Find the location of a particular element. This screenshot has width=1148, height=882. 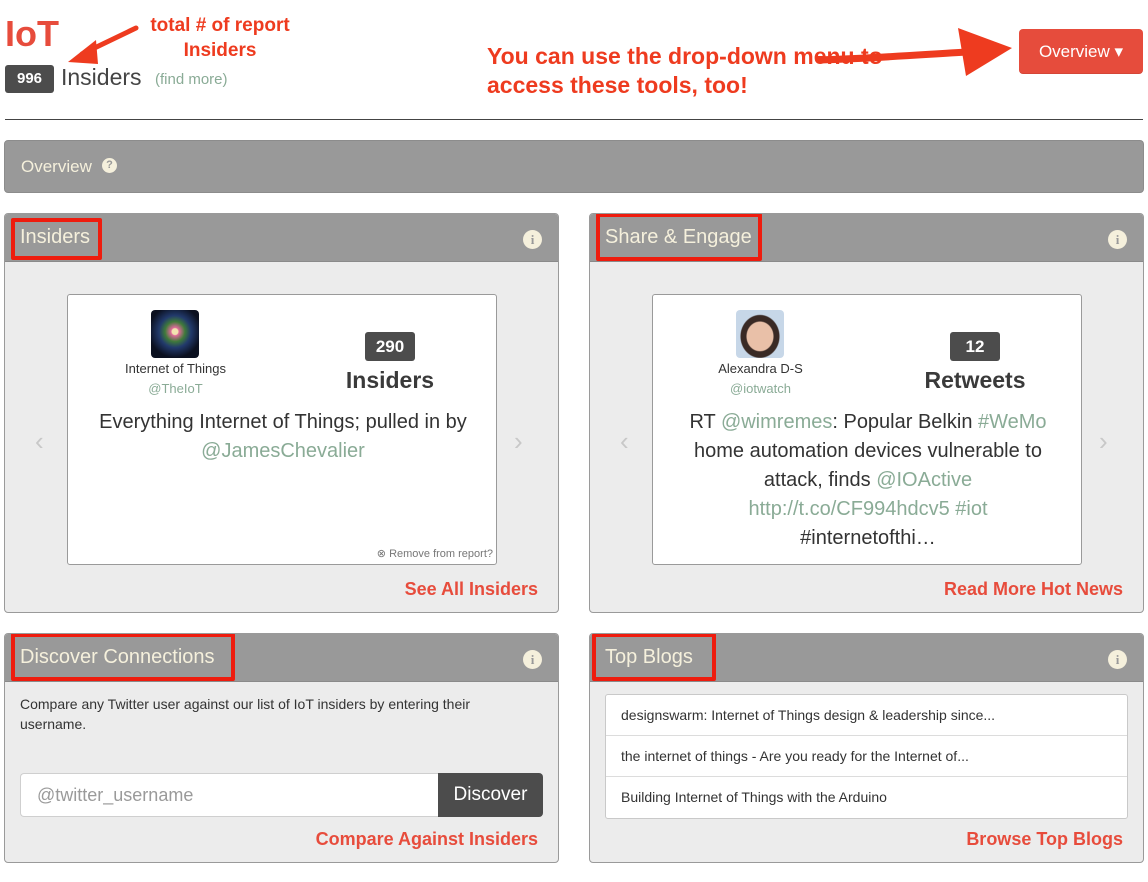

mention-link: @JamesChevalier is located at coordinates (283, 451).